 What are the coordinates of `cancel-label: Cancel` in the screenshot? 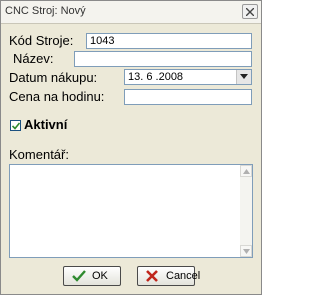 It's located at (183, 276).